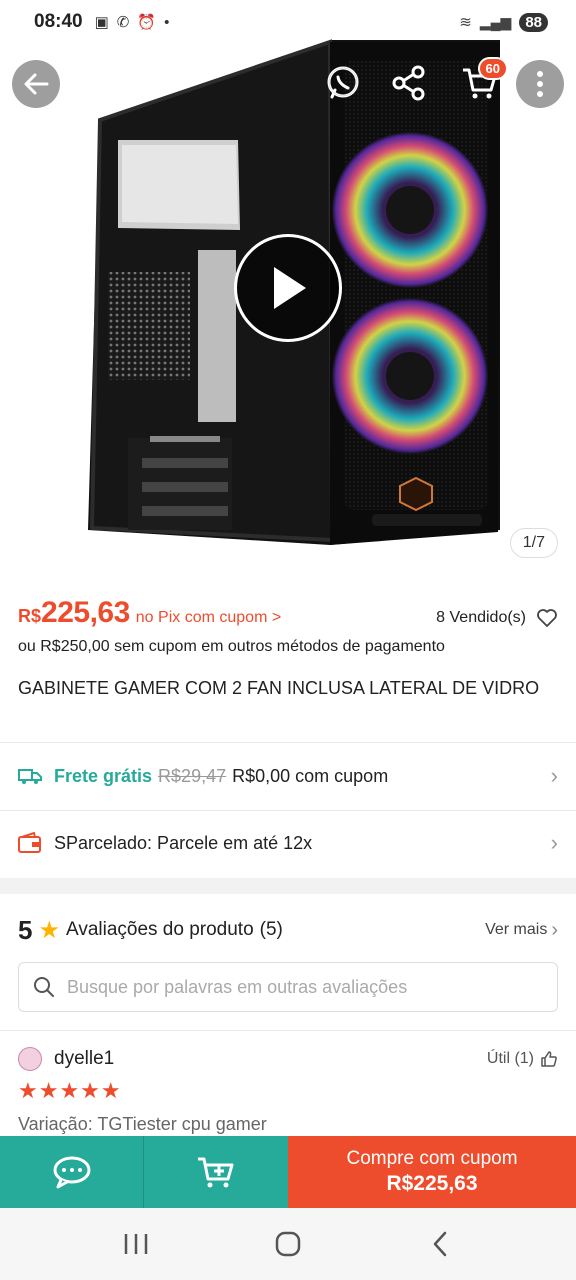 This screenshot has width=576, height=1280. I want to click on more-options-button, so click(540, 84).